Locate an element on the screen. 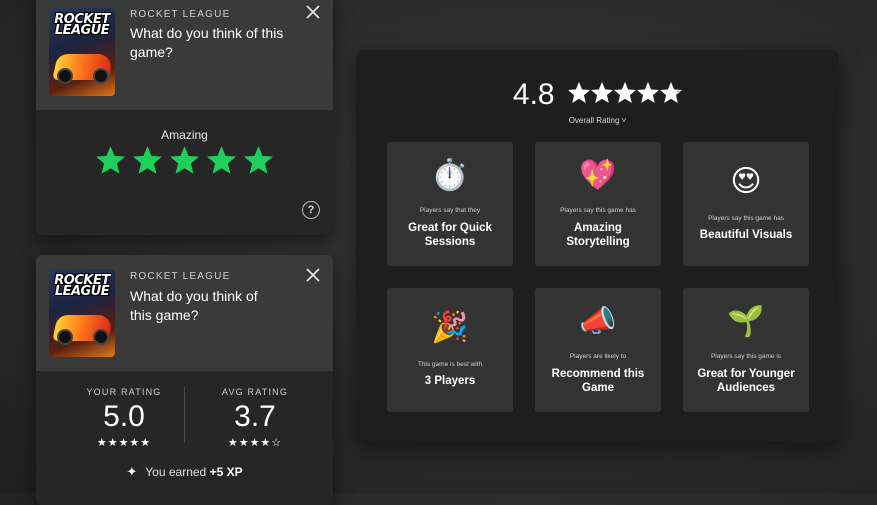 This screenshot has width=877, height=505. your-rating-label: YOUR RATING is located at coordinates (124, 392).